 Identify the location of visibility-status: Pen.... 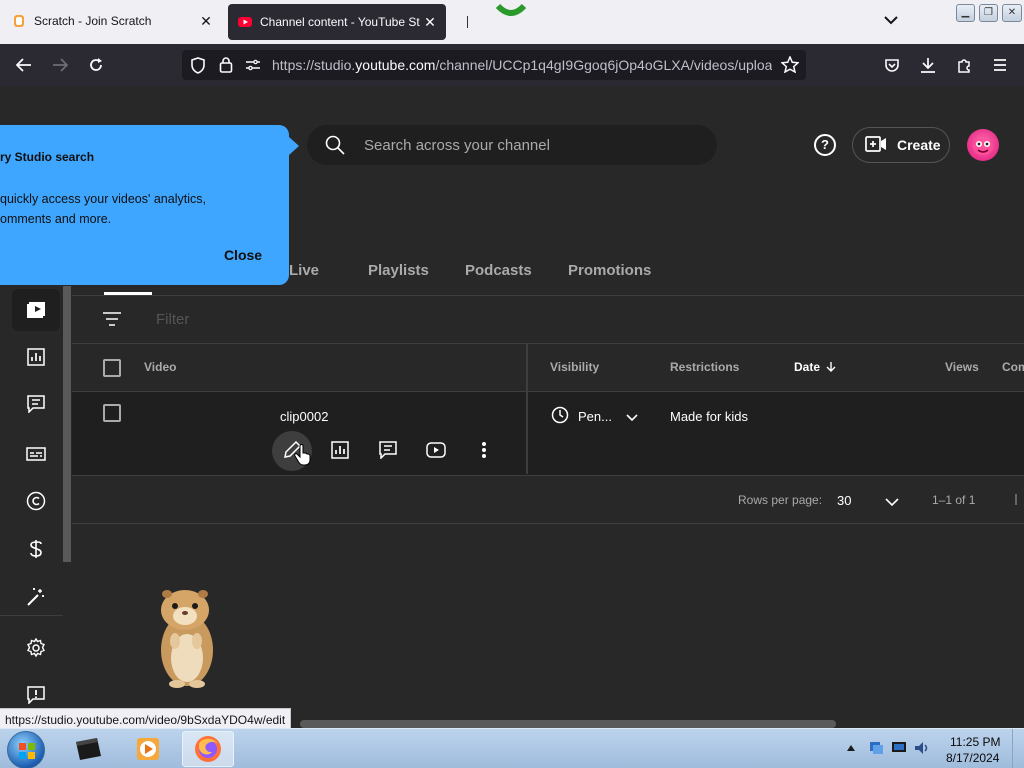
(595, 416).